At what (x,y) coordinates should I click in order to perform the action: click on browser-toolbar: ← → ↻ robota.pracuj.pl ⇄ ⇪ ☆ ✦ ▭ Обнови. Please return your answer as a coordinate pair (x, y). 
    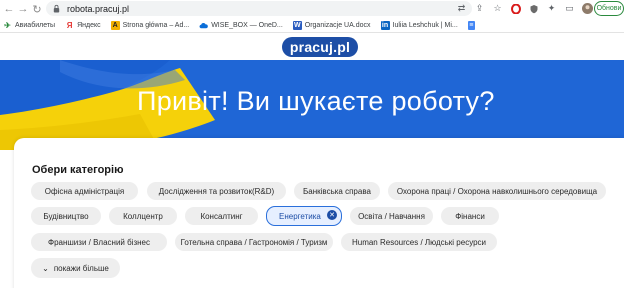
    Looking at the image, I should click on (312, 9).